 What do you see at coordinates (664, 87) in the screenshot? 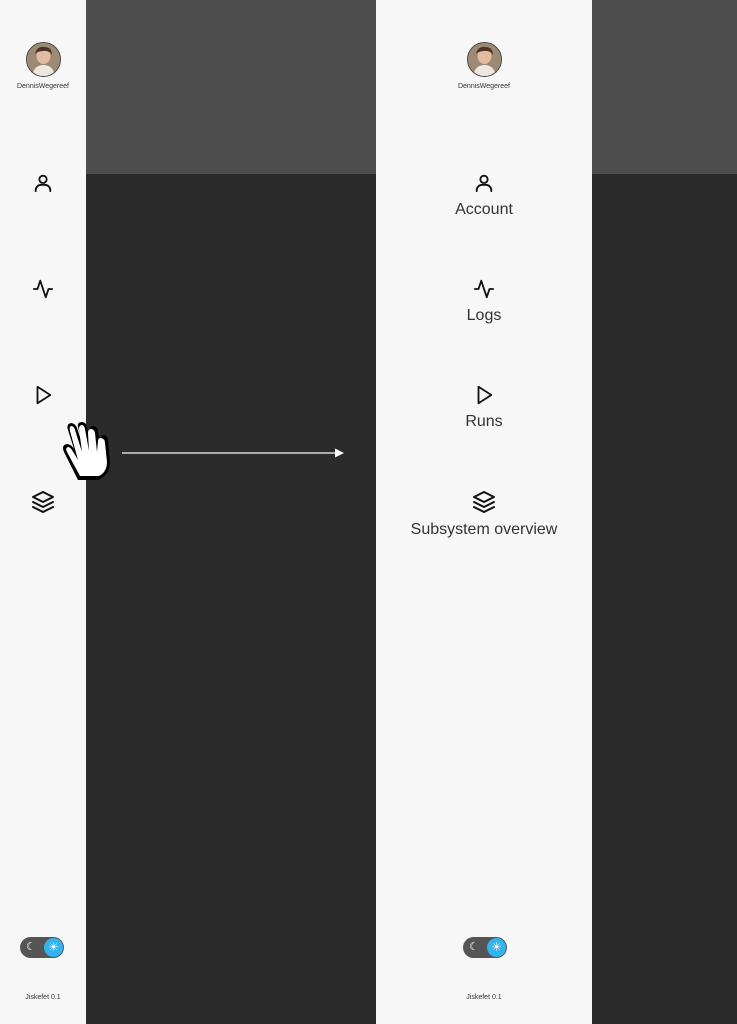
I see `backdrop-top-right` at bounding box center [664, 87].